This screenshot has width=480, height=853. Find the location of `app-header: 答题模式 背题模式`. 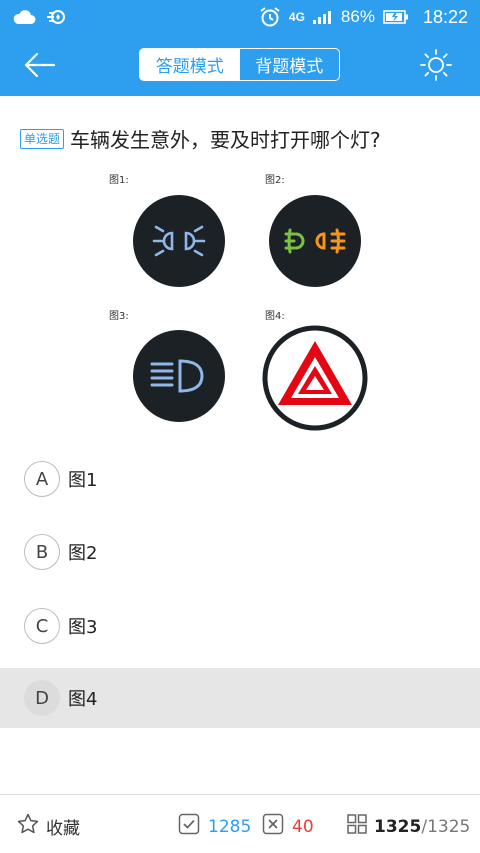

app-header: 答题模式 背题模式 is located at coordinates (240, 65).